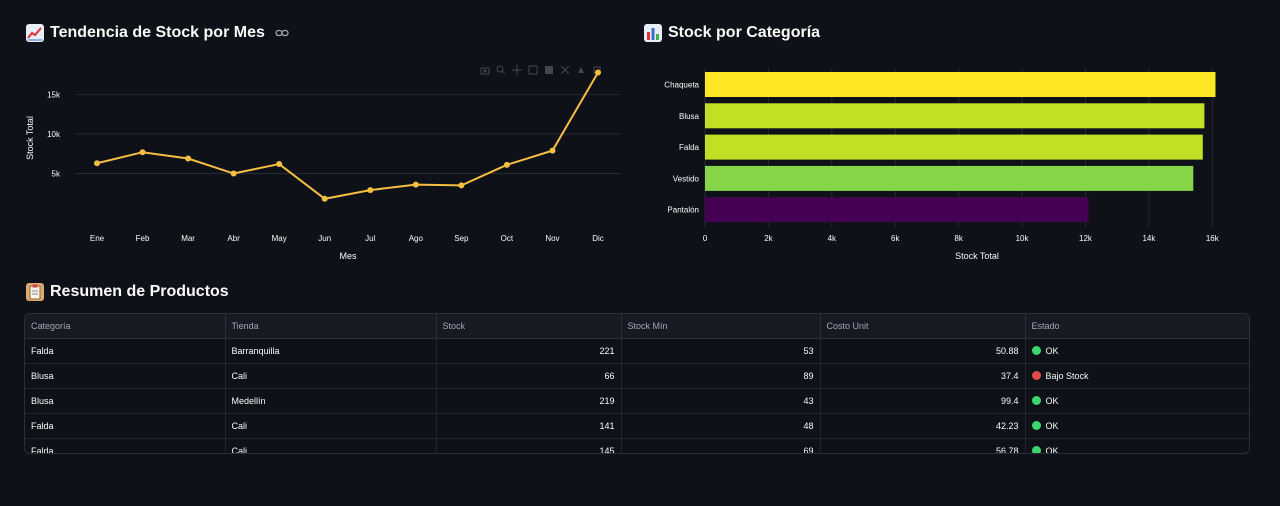 The height and width of the screenshot is (506, 1280). What do you see at coordinates (1149, 238) in the screenshot?
I see `x-tick-label: 14k` at bounding box center [1149, 238].